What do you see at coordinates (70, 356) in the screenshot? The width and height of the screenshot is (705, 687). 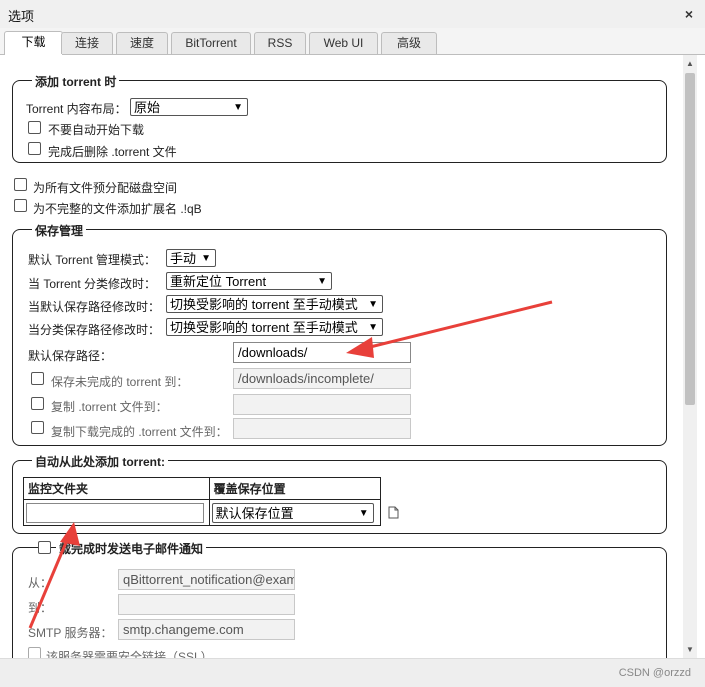 I see `default-save-path-label: 默认保存路径：` at bounding box center [70, 356].